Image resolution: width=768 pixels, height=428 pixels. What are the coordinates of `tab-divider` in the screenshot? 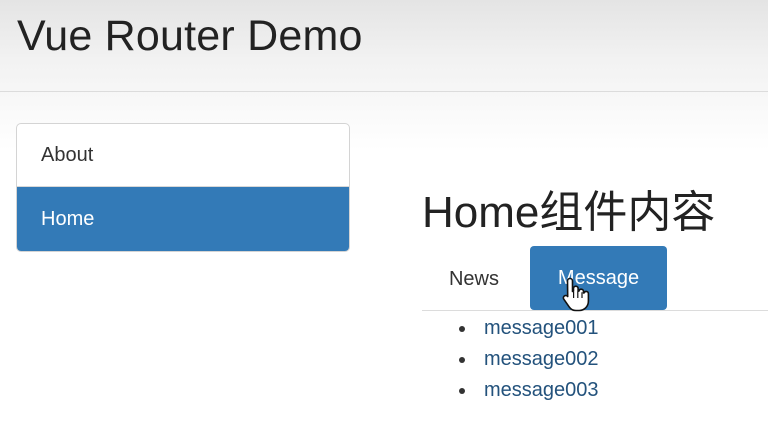 It's located at (595, 310).